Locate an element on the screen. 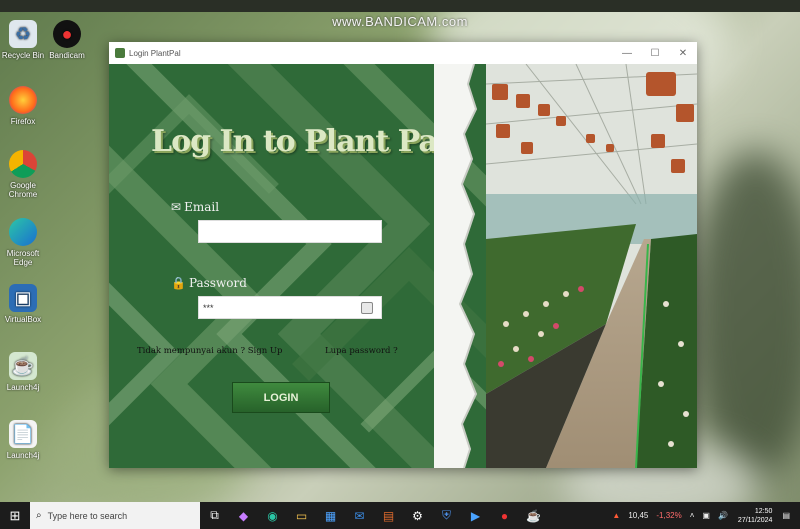 The width and height of the screenshot is (800, 529). bandicam-icon: ● is located at coordinates (67, 34).